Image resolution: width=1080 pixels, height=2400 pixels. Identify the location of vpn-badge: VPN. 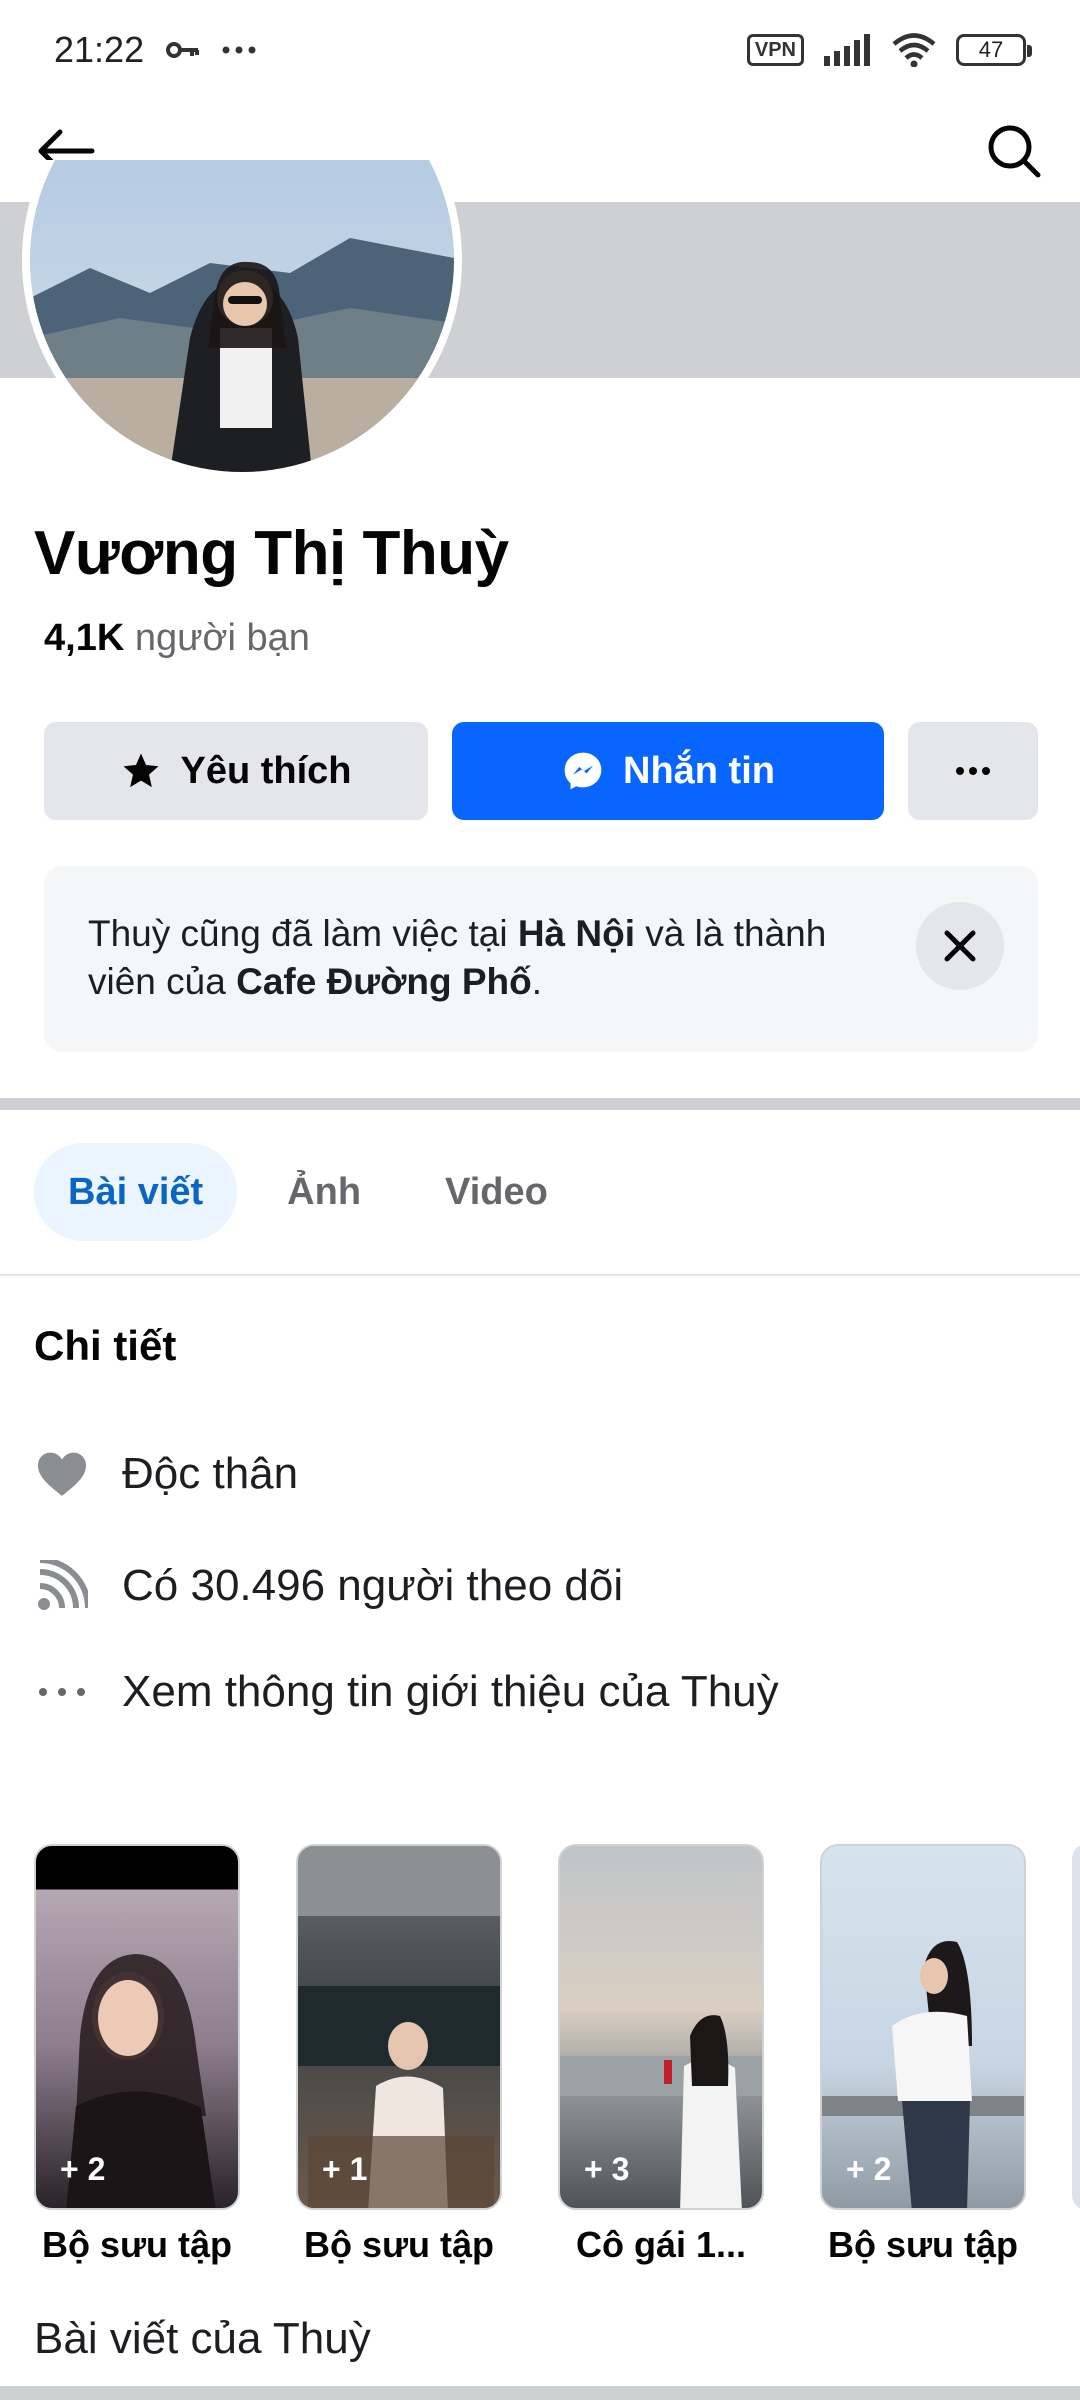
(775, 50).